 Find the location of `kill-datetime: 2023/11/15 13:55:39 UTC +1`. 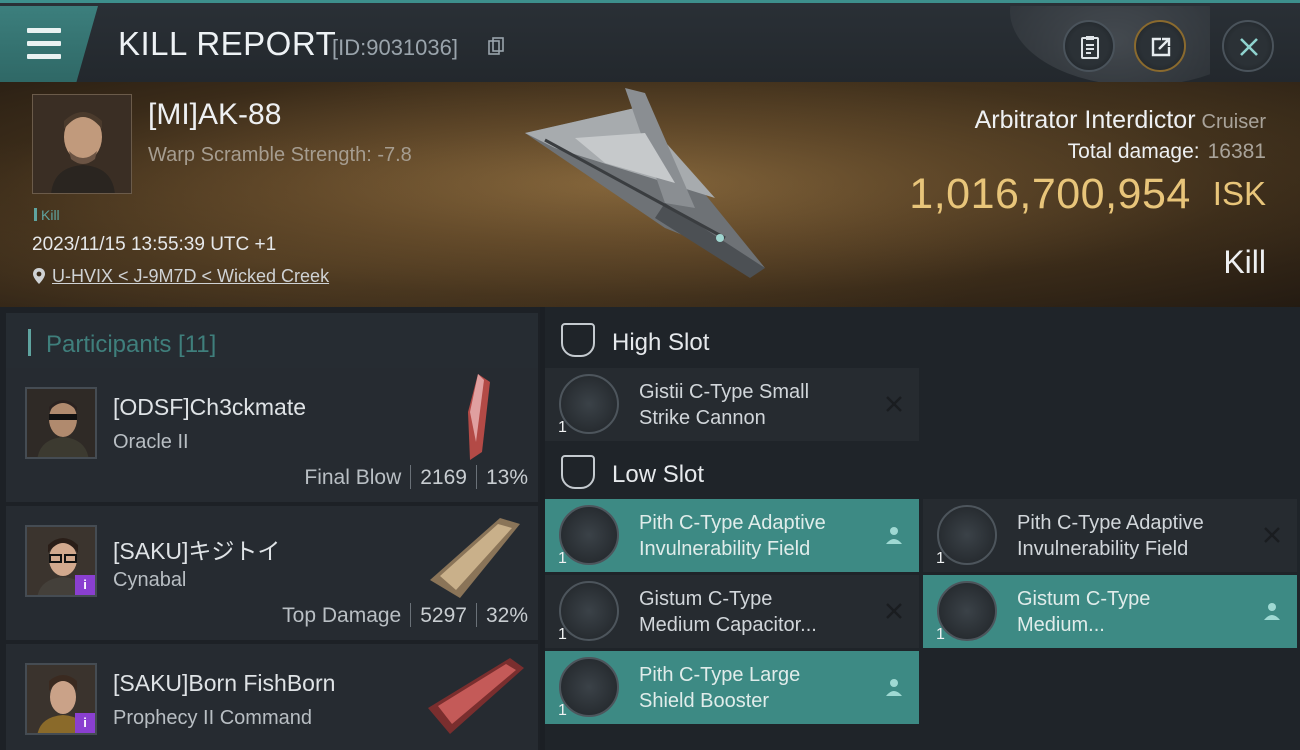

kill-datetime: 2023/11/15 13:55:39 UTC +1 is located at coordinates (154, 244).